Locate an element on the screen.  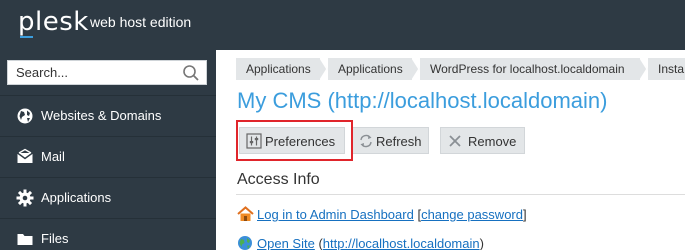
close-icon is located at coordinates (455, 141).